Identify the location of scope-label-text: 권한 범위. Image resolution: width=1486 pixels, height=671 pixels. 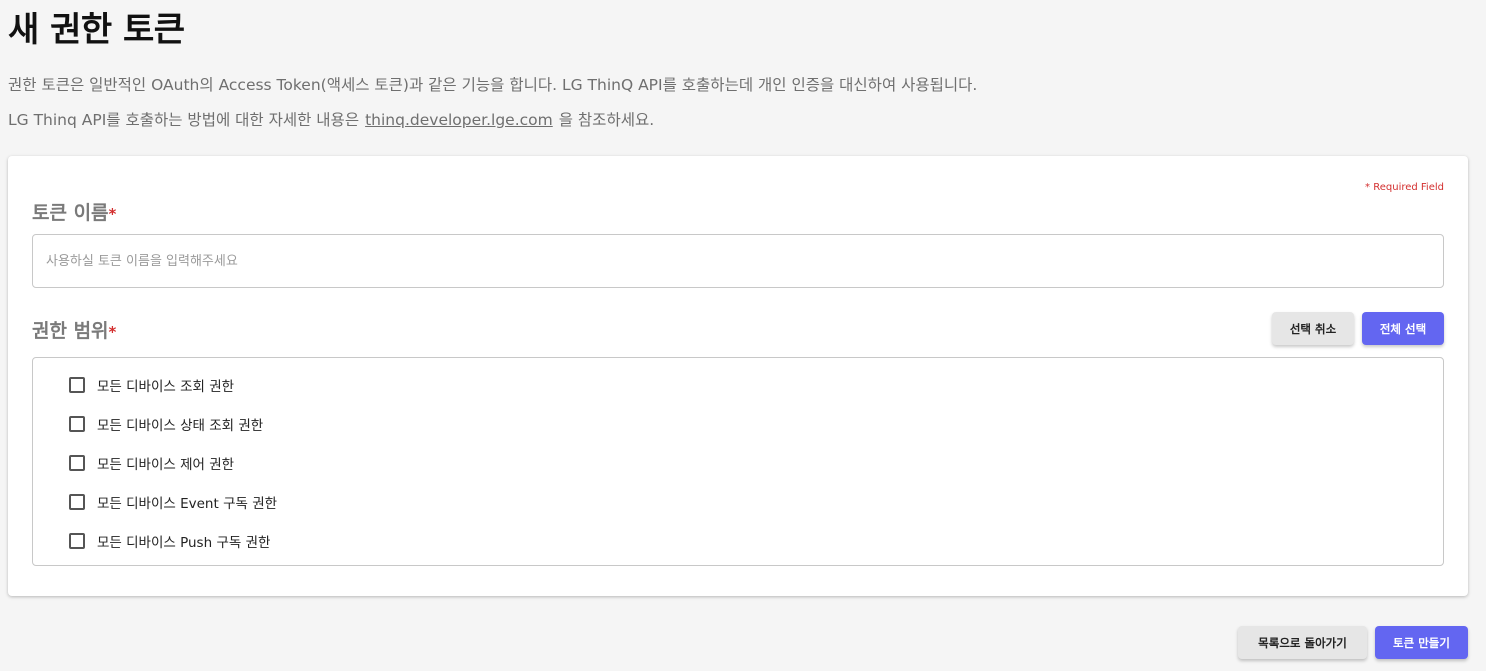
(70, 331).